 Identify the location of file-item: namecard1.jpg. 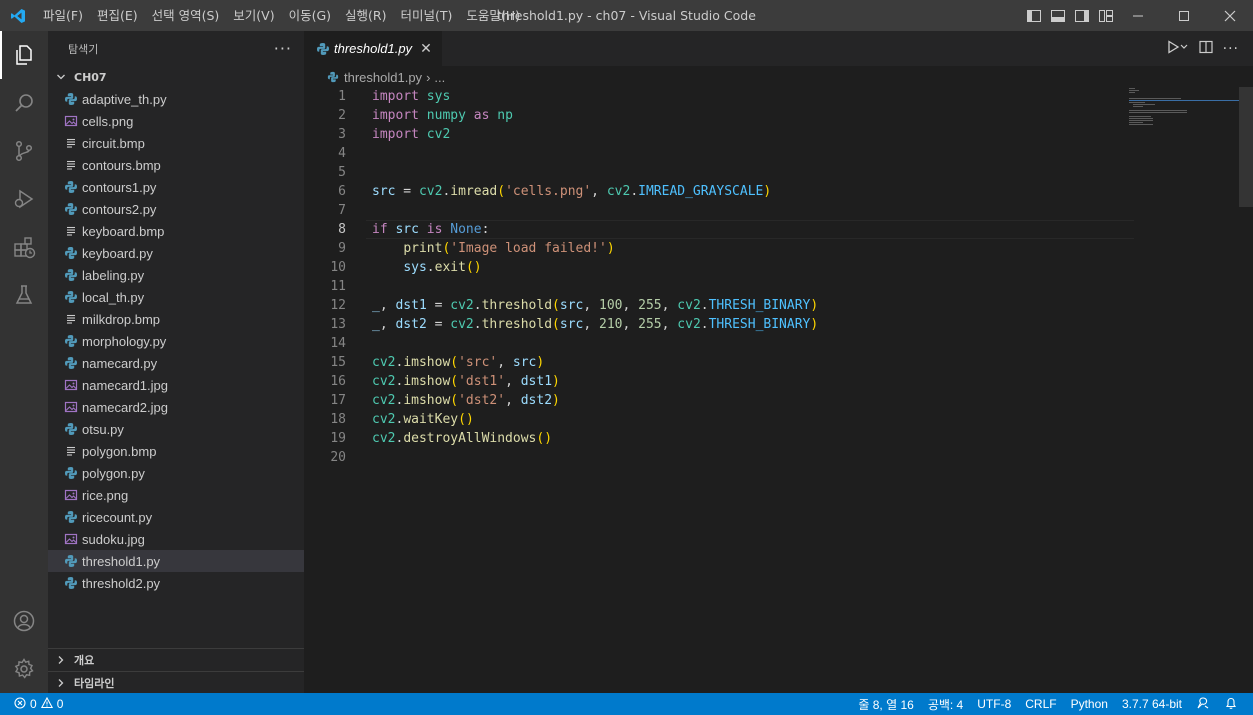
(176, 385).